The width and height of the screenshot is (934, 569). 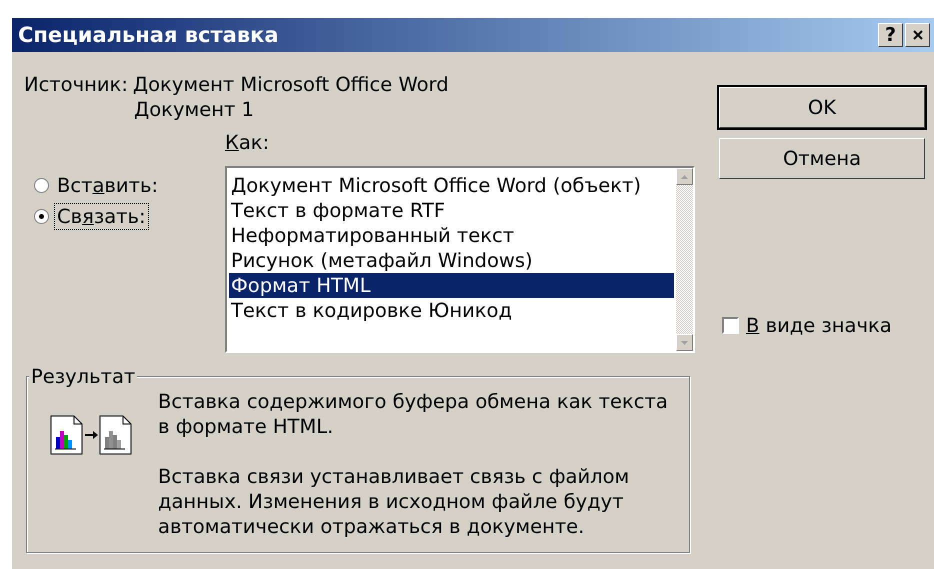 I want to click on scrollbar, so click(x=684, y=259).